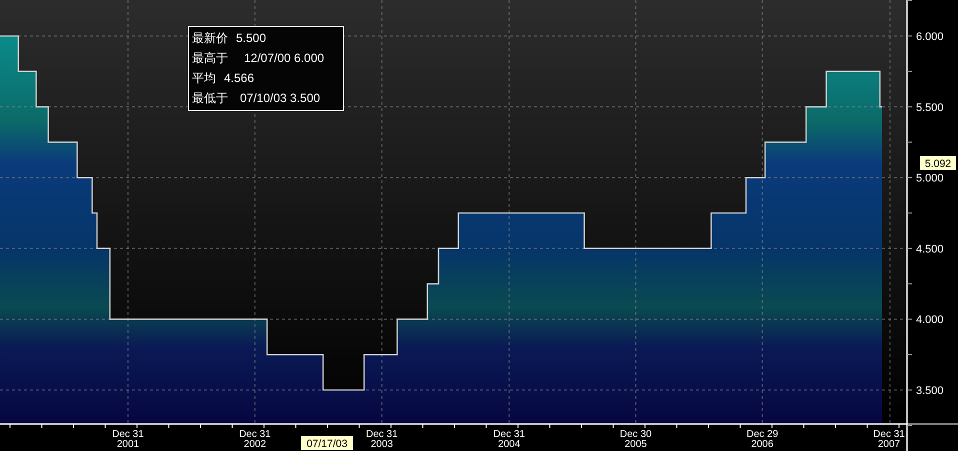 This screenshot has width=958, height=451. I want to click on legend-label: 最低于, so click(210, 98).